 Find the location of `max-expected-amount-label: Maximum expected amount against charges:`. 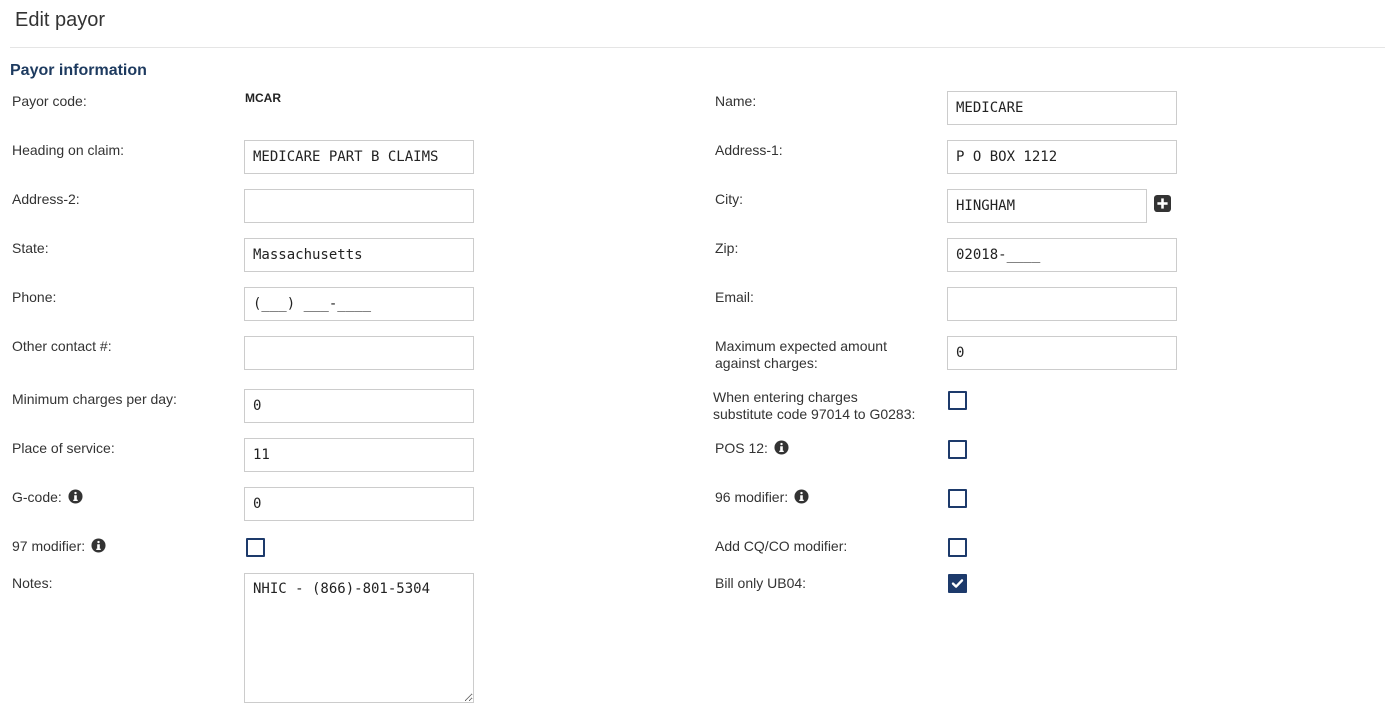

max-expected-amount-label: Maximum expected amount against charges: is located at coordinates (801, 355).